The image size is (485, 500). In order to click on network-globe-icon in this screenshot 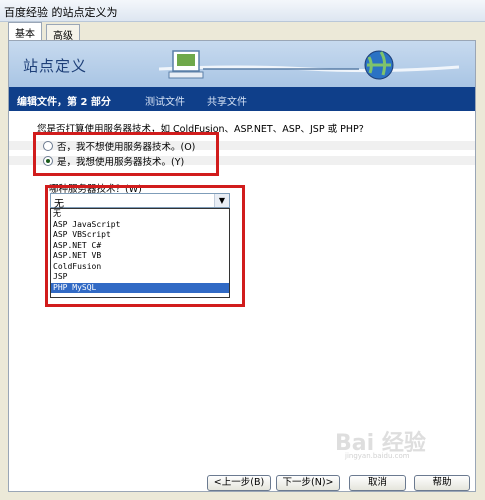, I will do `click(309, 65)`.